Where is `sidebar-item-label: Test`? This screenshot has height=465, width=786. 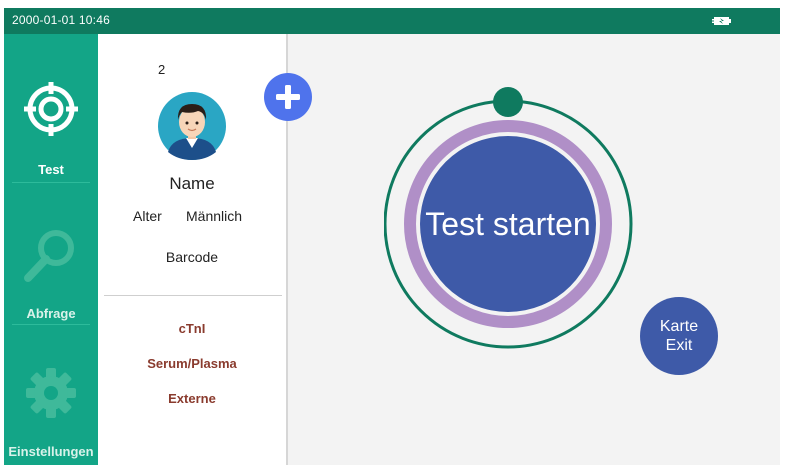 sidebar-item-label: Test is located at coordinates (51, 169).